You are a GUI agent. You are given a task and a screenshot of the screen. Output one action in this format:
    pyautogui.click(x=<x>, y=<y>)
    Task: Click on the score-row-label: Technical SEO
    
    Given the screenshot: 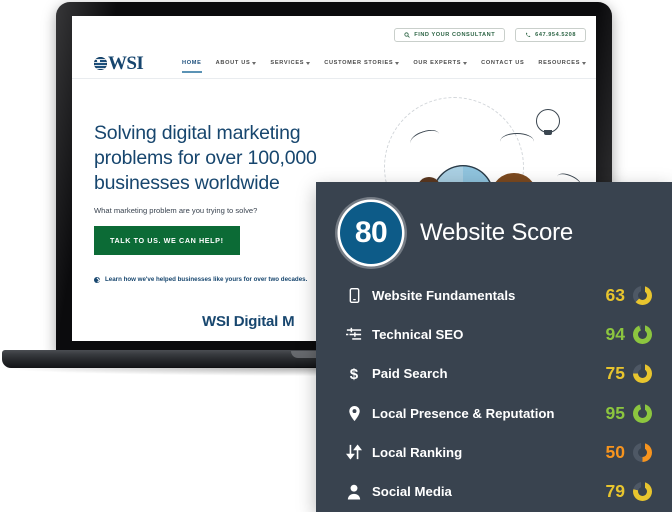 What is the action you would take?
    pyautogui.click(x=418, y=335)
    